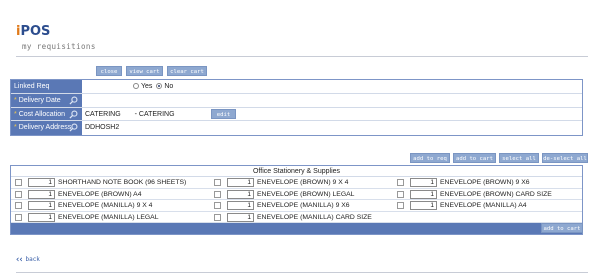 This screenshot has height=276, width=589. What do you see at coordinates (147, 86) in the screenshot?
I see `linked-req-yes-label: Yes` at bounding box center [147, 86].